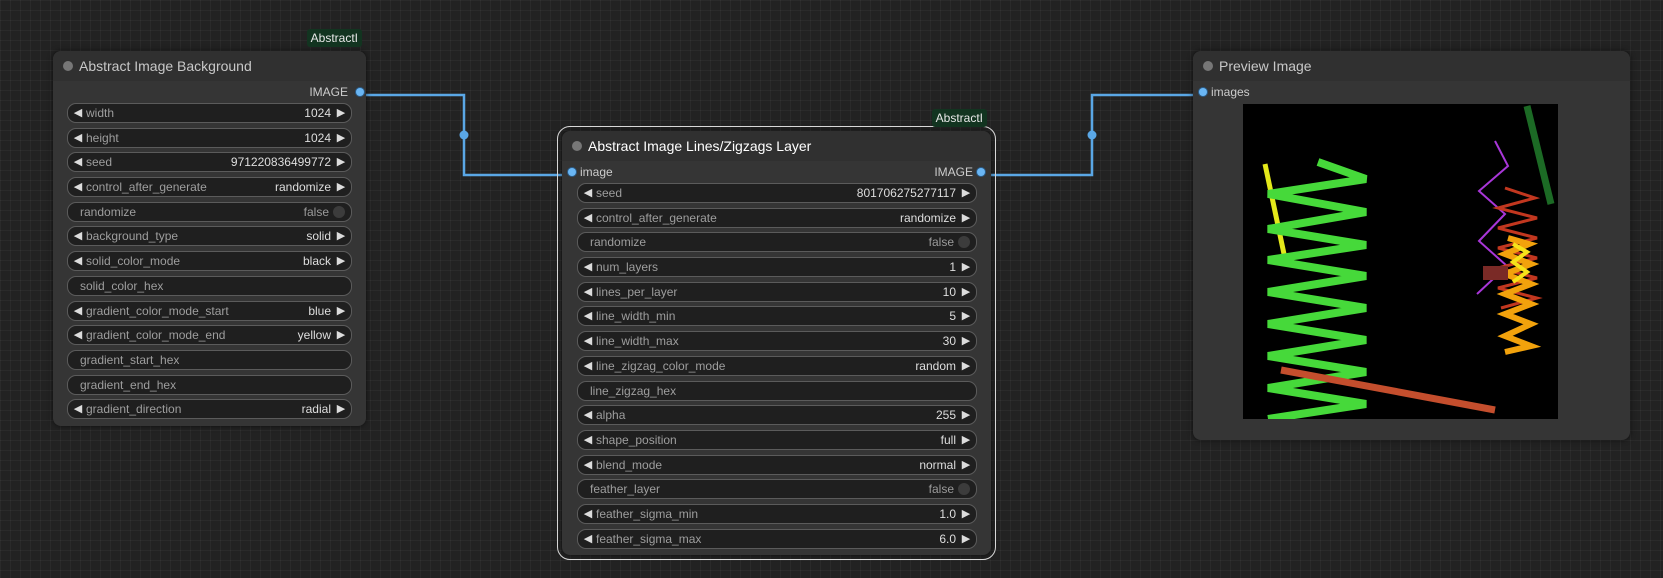 The width and height of the screenshot is (1663, 578). I want to click on widget-seed: ◀ seed 971220836499772 ▶, so click(209, 162).